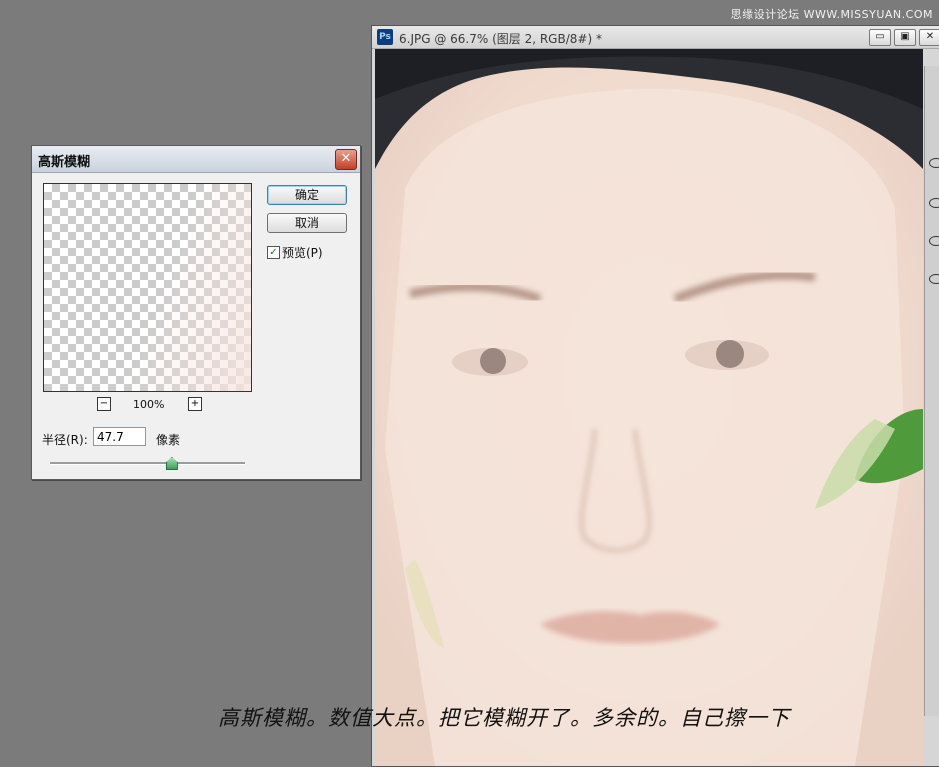  I want to click on zoom-value: 100%, so click(149, 404).